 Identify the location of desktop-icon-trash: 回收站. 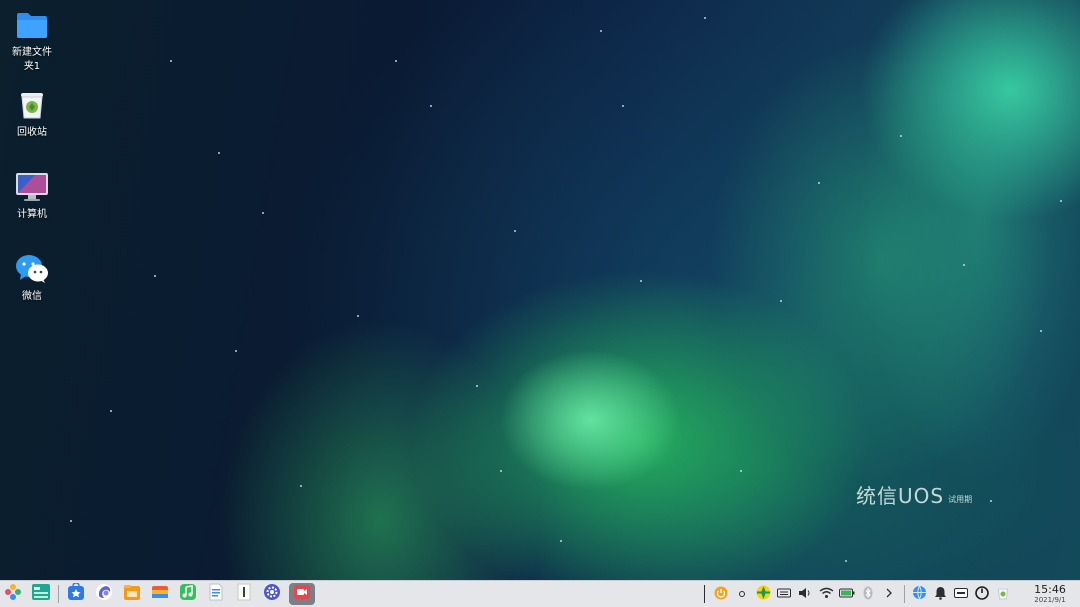
(32, 114).